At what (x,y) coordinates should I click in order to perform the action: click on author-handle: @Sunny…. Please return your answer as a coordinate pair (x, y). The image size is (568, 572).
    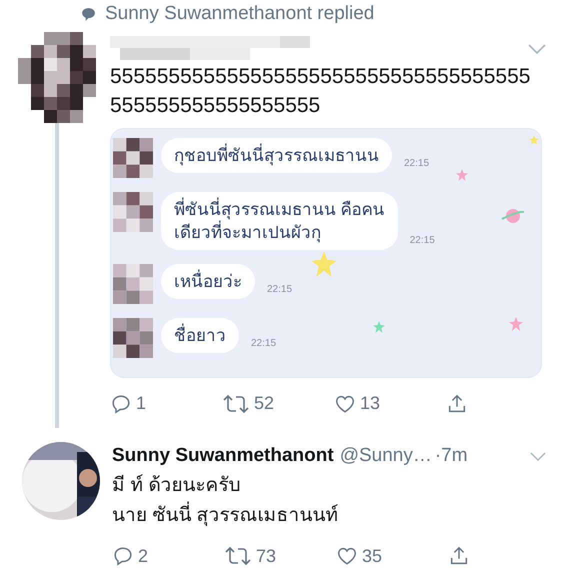
    Looking at the image, I should click on (386, 456).